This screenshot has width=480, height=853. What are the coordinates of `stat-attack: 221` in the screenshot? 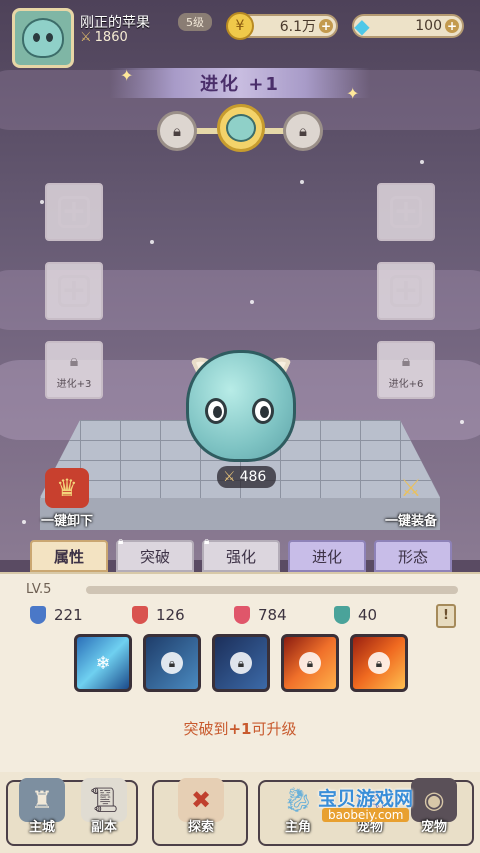 It's located at (56, 615).